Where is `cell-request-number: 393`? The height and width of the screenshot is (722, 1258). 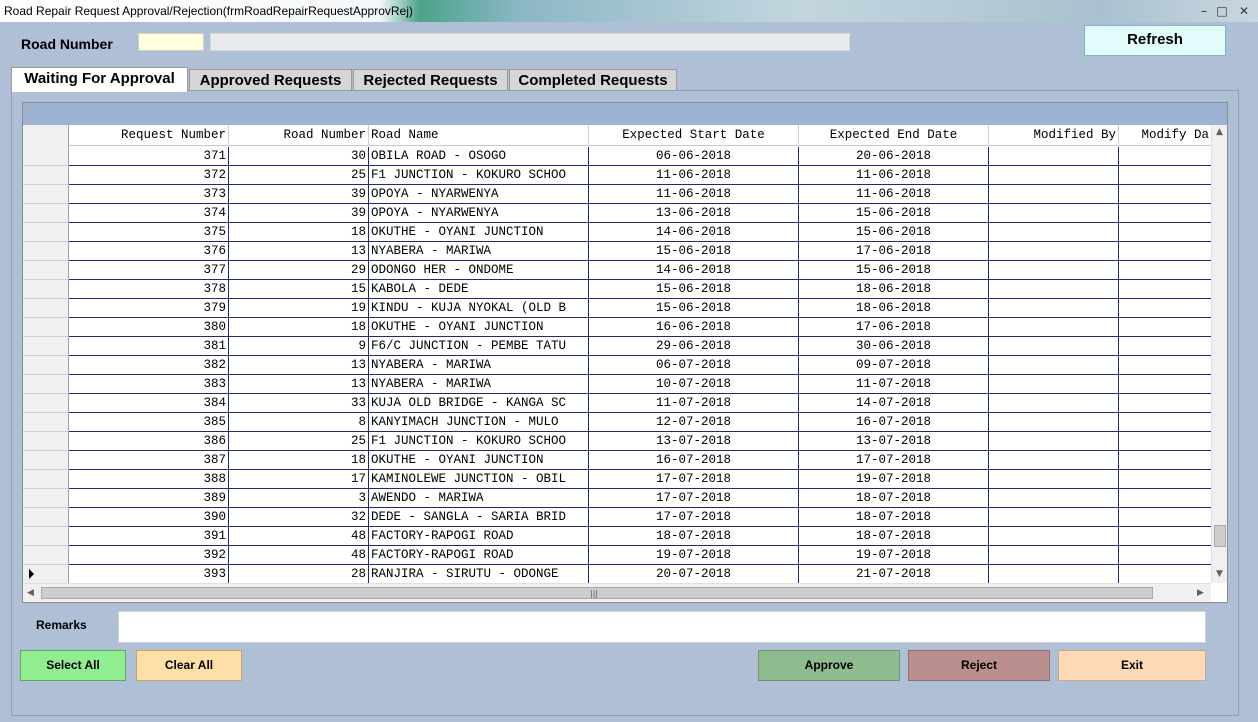
cell-request-number: 393 is located at coordinates (149, 574).